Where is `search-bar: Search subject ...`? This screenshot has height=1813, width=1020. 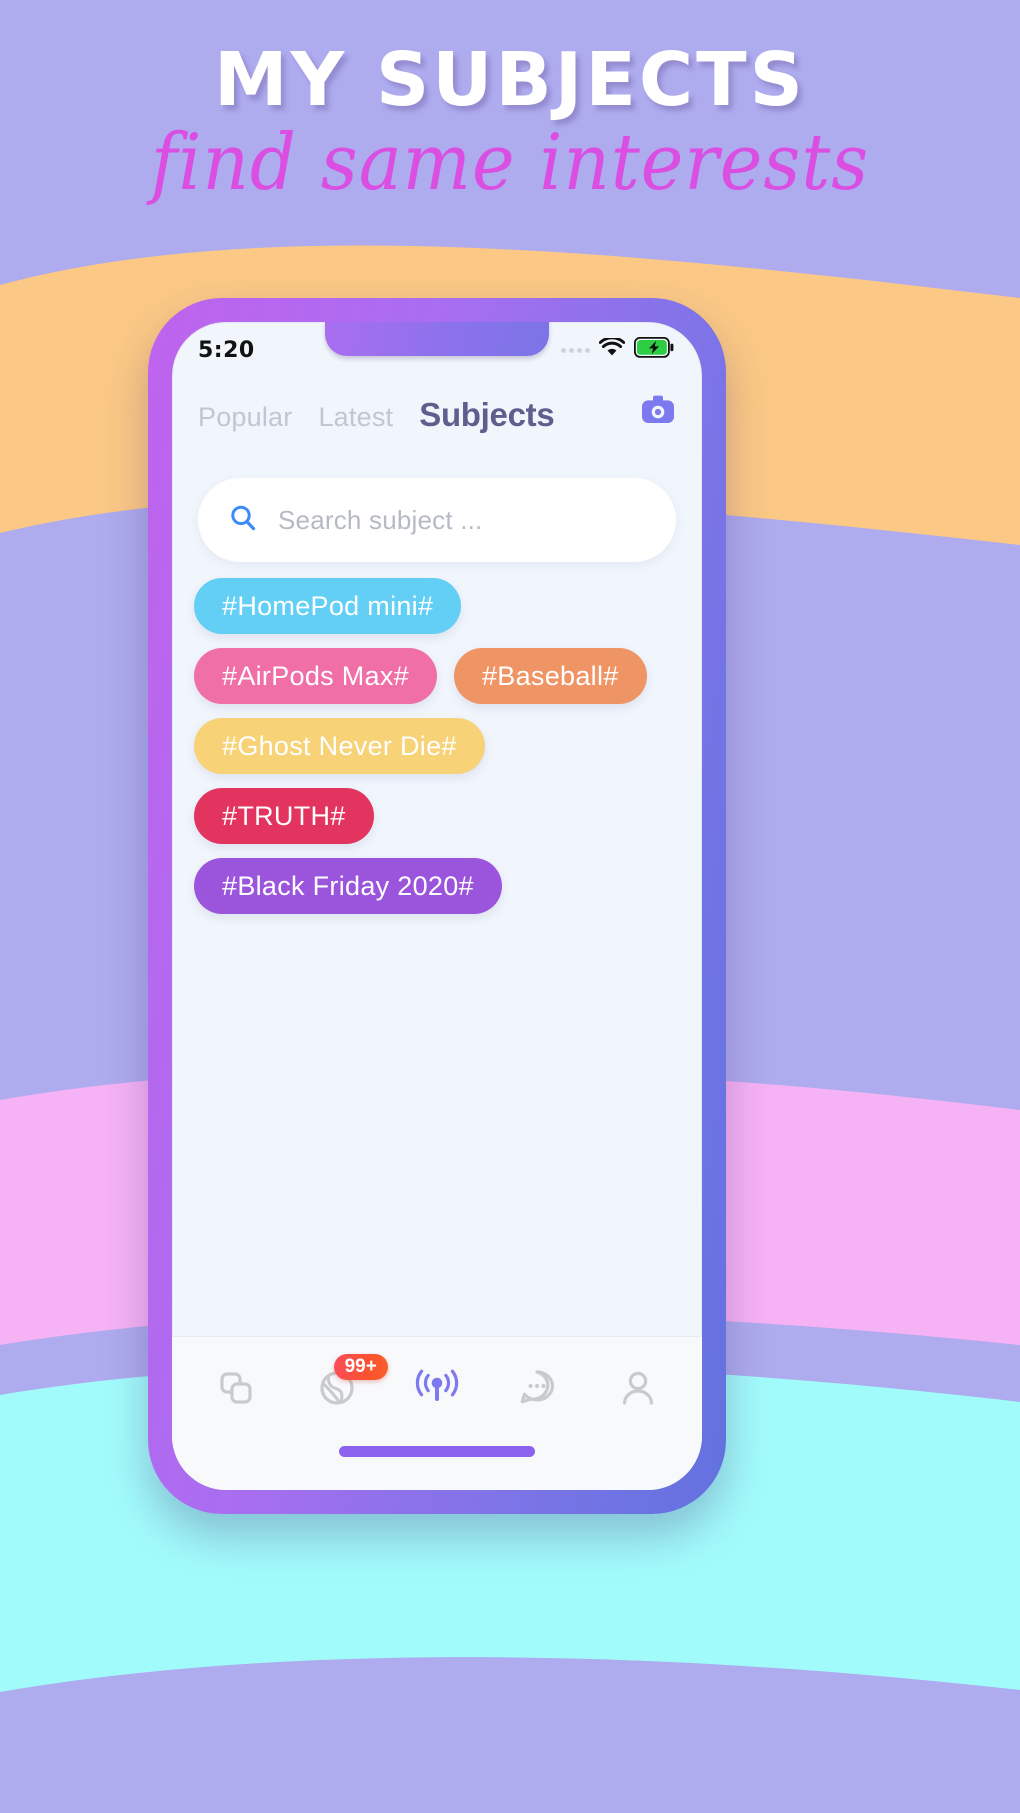
search-bar: Search subject ... is located at coordinates (437, 520).